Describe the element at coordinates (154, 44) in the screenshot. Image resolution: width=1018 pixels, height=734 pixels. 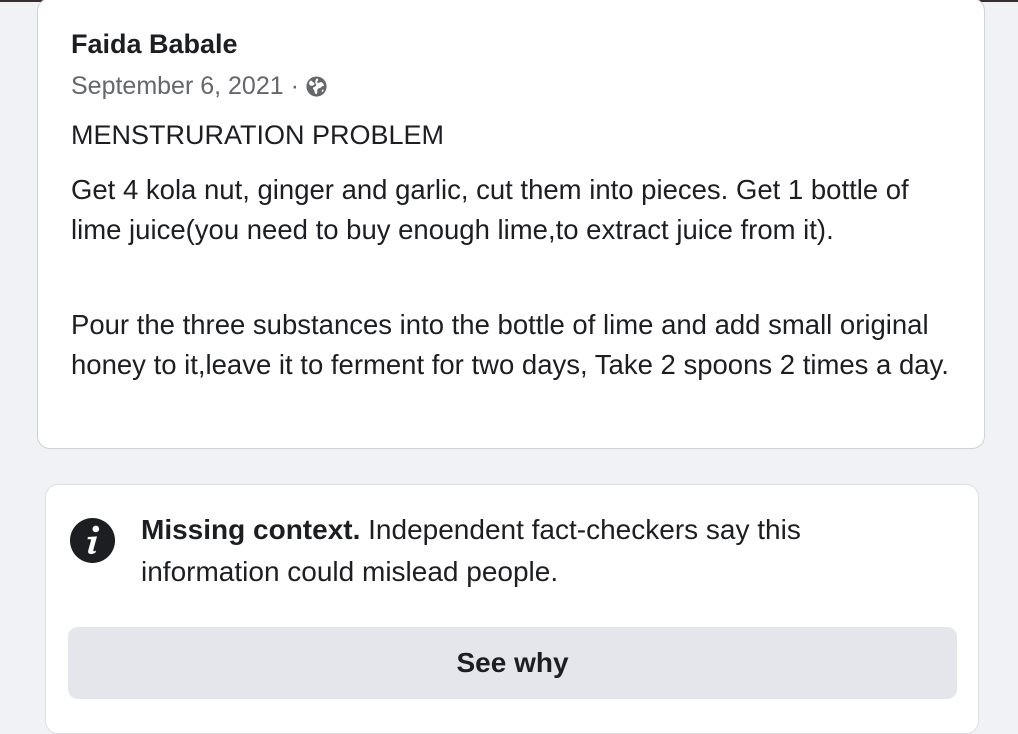
I see `post-author-name: Faida Babale` at that location.